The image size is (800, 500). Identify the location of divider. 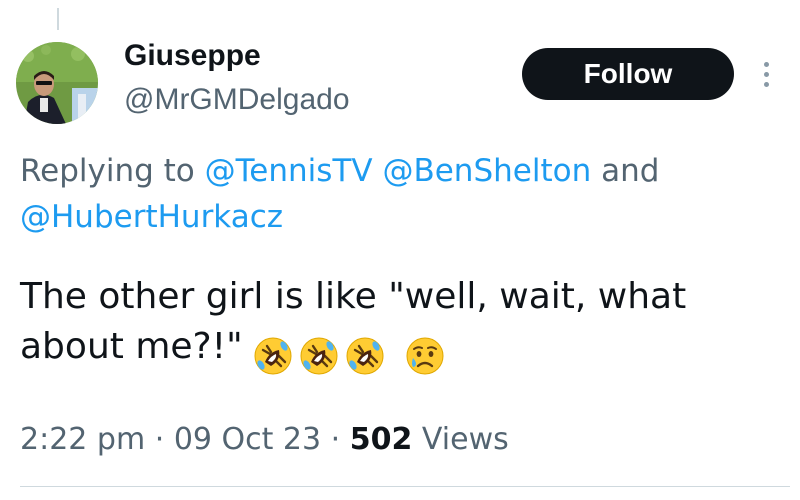
(405, 486).